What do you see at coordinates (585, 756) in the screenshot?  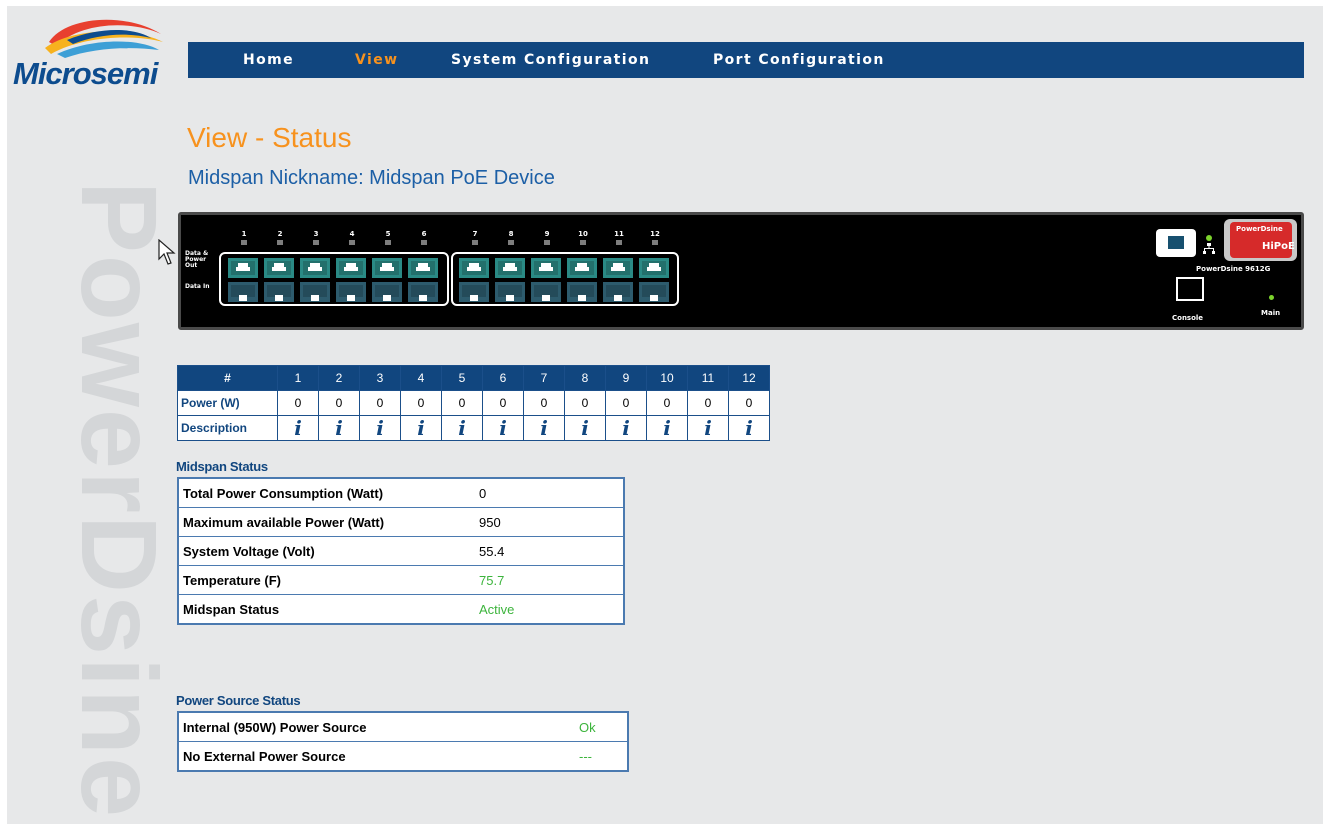 I see `power-source-value: ---` at bounding box center [585, 756].